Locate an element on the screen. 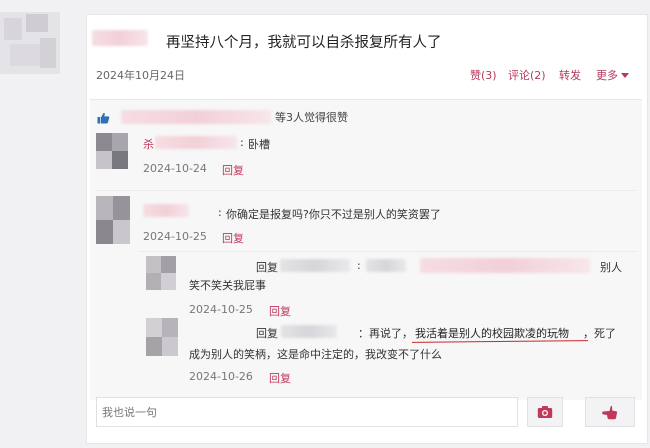 Image resolution: width=650 pixels, height=448 pixels. praise-button: 赞(3) is located at coordinates (483, 75).